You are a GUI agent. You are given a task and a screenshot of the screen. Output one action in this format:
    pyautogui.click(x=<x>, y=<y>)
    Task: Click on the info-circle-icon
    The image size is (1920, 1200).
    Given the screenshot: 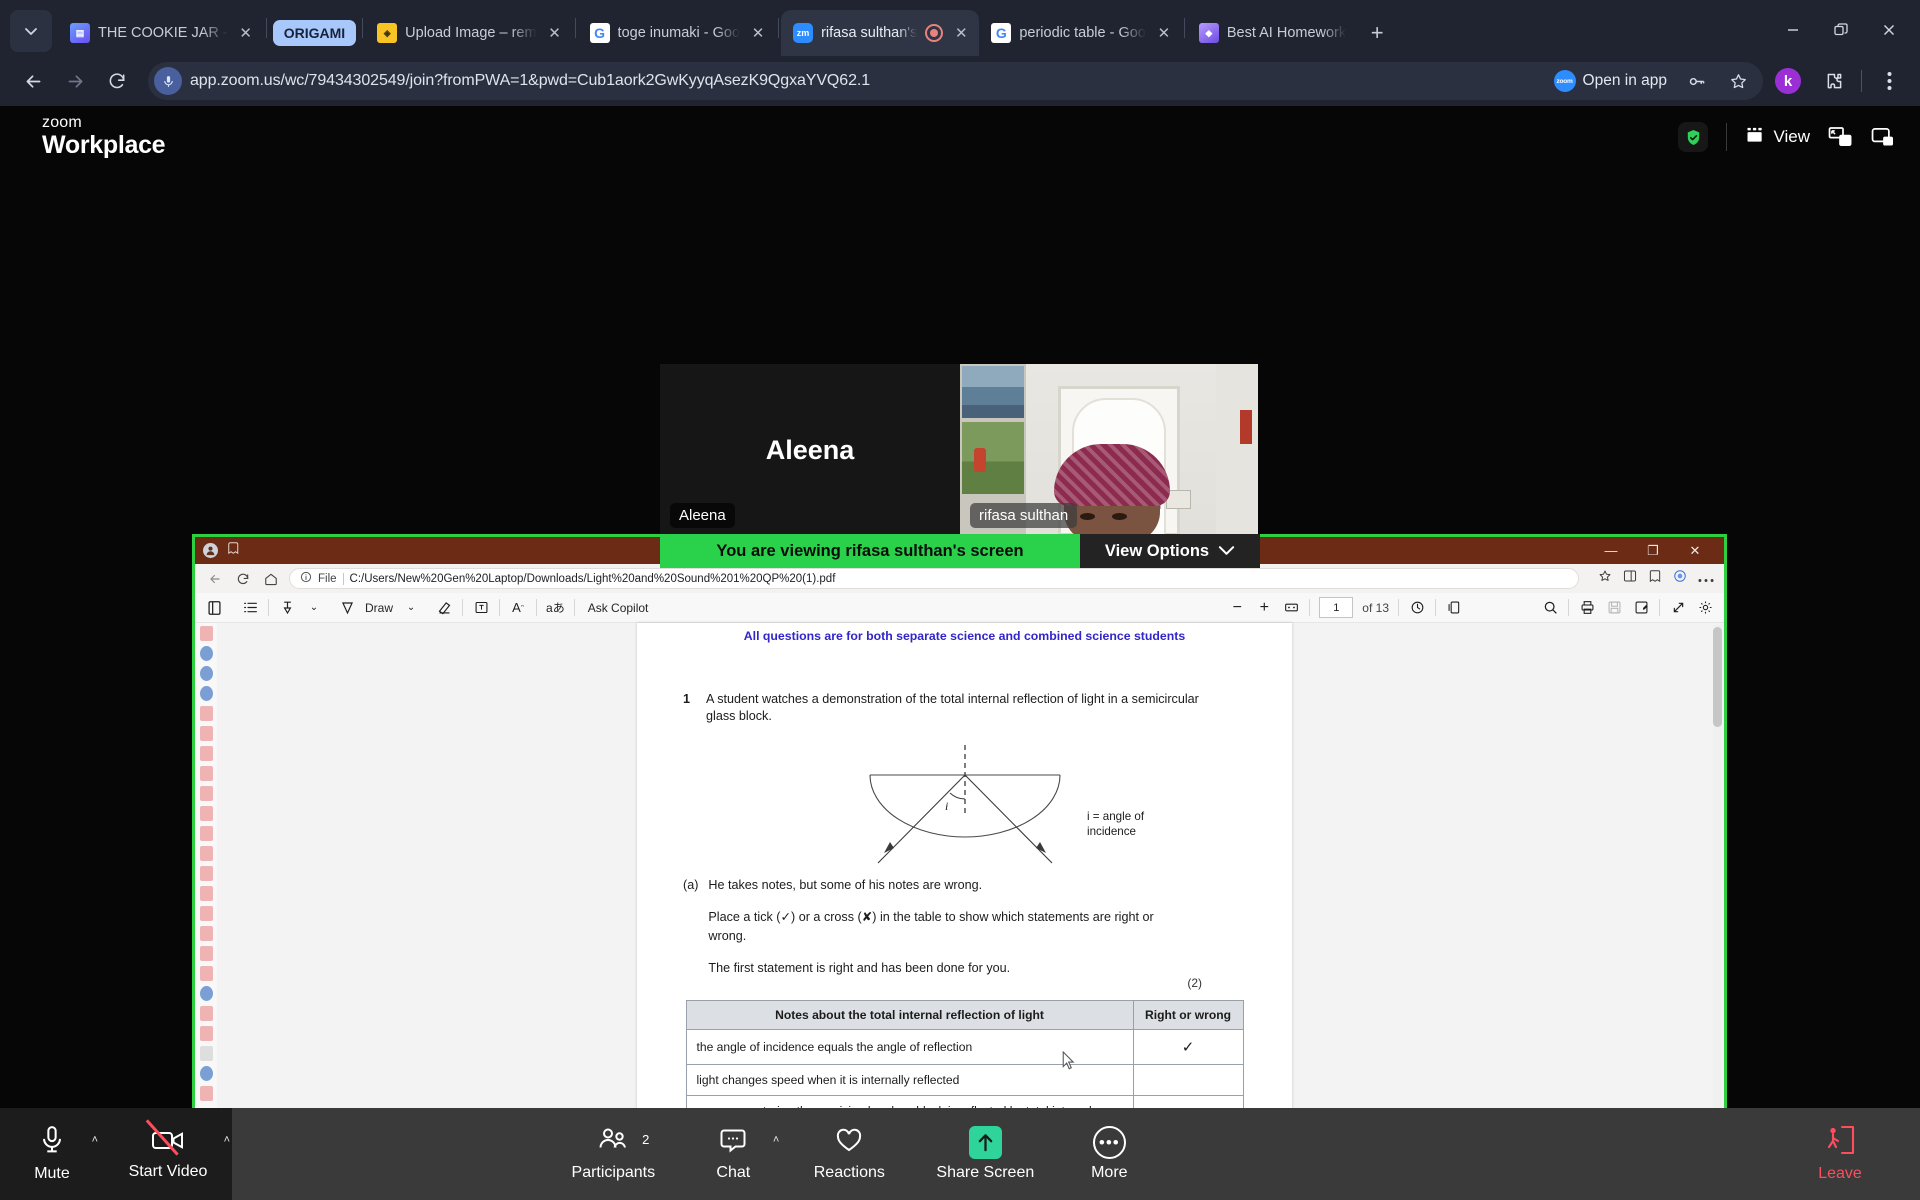 What is the action you would take?
    pyautogui.click(x=306, y=578)
    